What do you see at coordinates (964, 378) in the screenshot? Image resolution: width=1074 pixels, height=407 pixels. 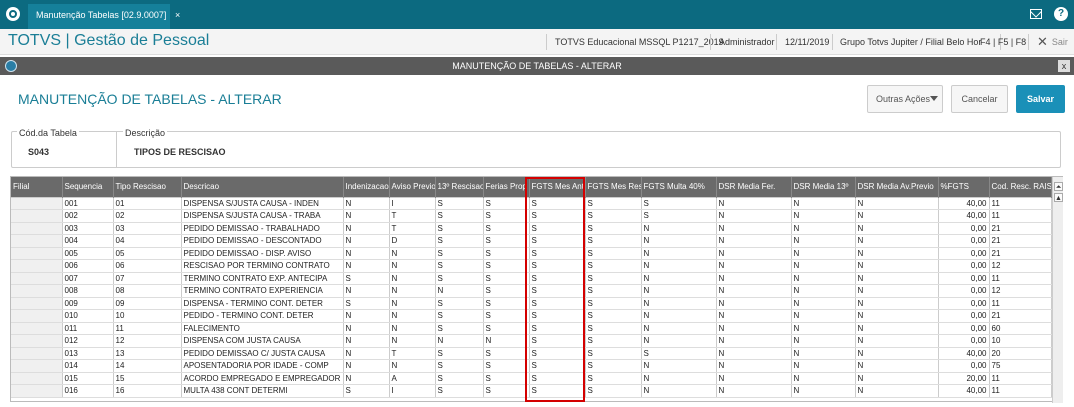 I see `table-cell: 20,00` at bounding box center [964, 378].